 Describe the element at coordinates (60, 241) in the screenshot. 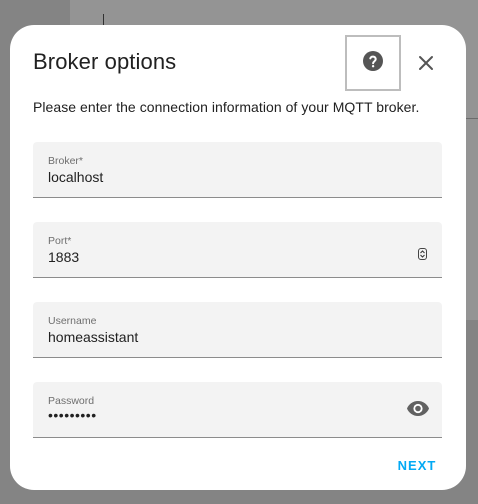

I see `port-label: Port*` at that location.